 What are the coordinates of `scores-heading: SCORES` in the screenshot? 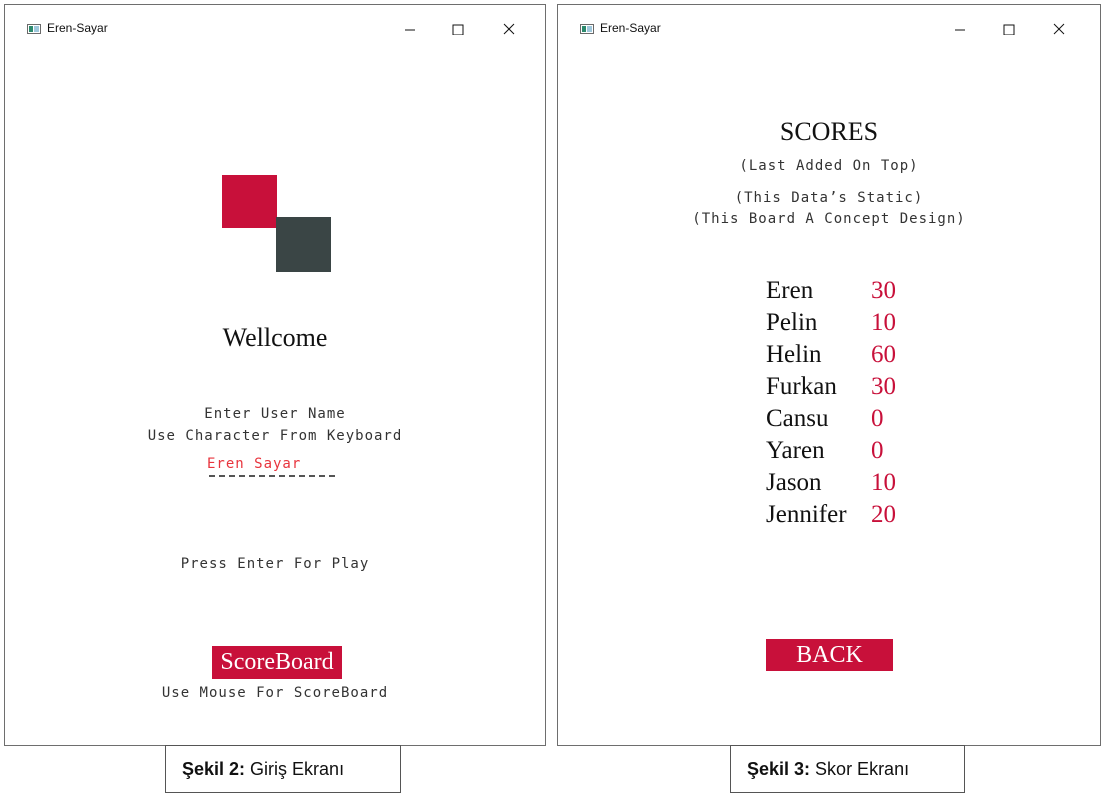 It's located at (829, 131).